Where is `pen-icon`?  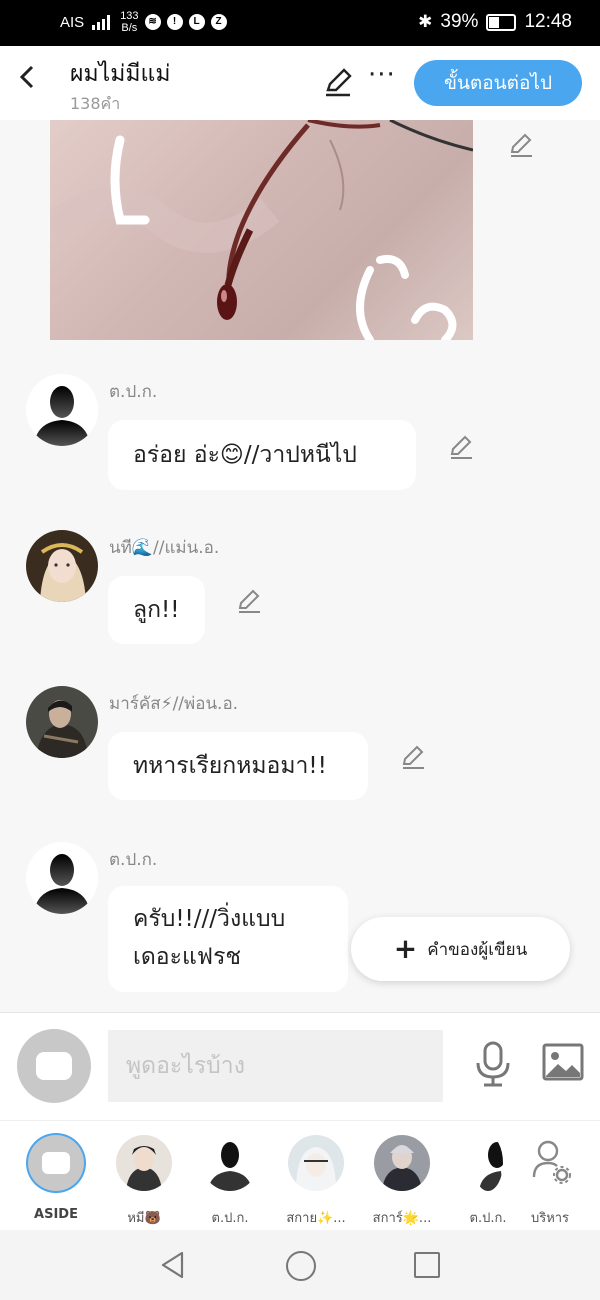
pen-icon is located at coordinates (338, 82).